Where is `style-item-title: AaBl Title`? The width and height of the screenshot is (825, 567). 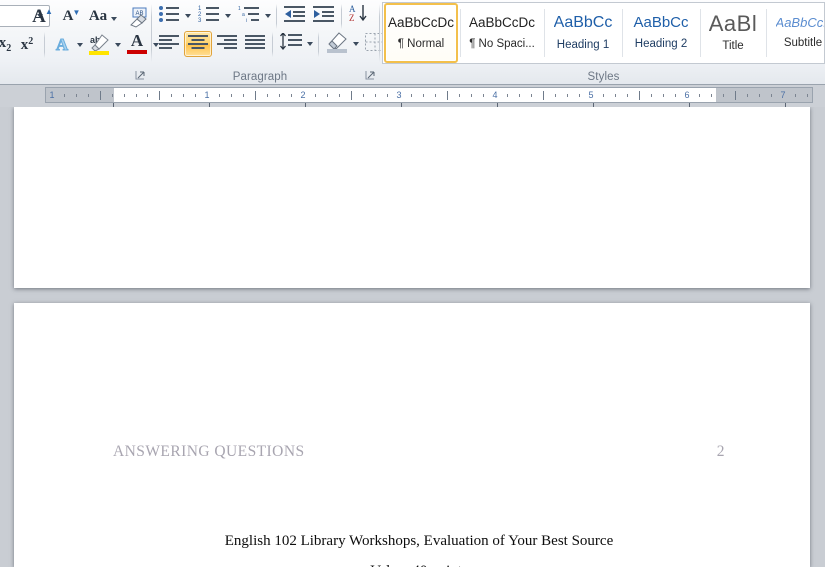 style-item-title: AaBl Title is located at coordinates (733, 33).